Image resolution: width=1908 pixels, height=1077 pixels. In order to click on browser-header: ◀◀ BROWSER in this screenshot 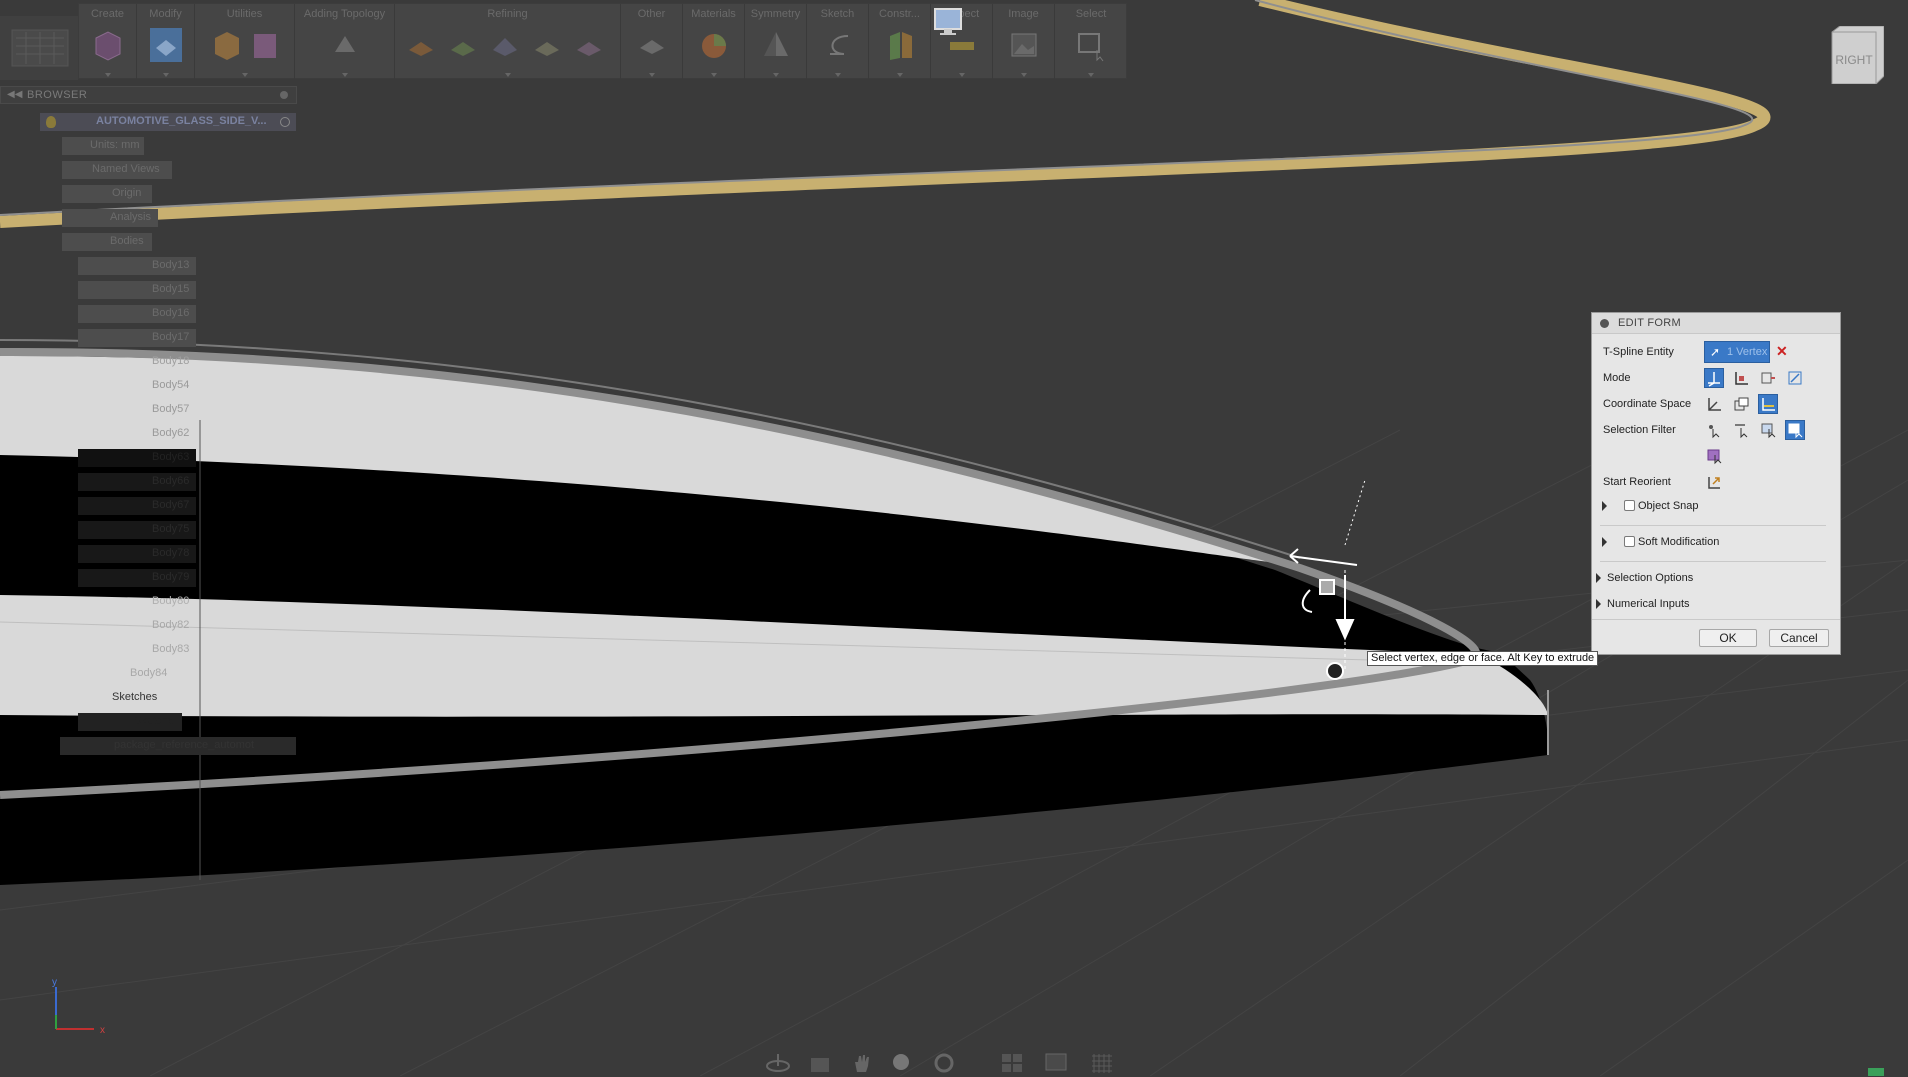, I will do `click(148, 95)`.